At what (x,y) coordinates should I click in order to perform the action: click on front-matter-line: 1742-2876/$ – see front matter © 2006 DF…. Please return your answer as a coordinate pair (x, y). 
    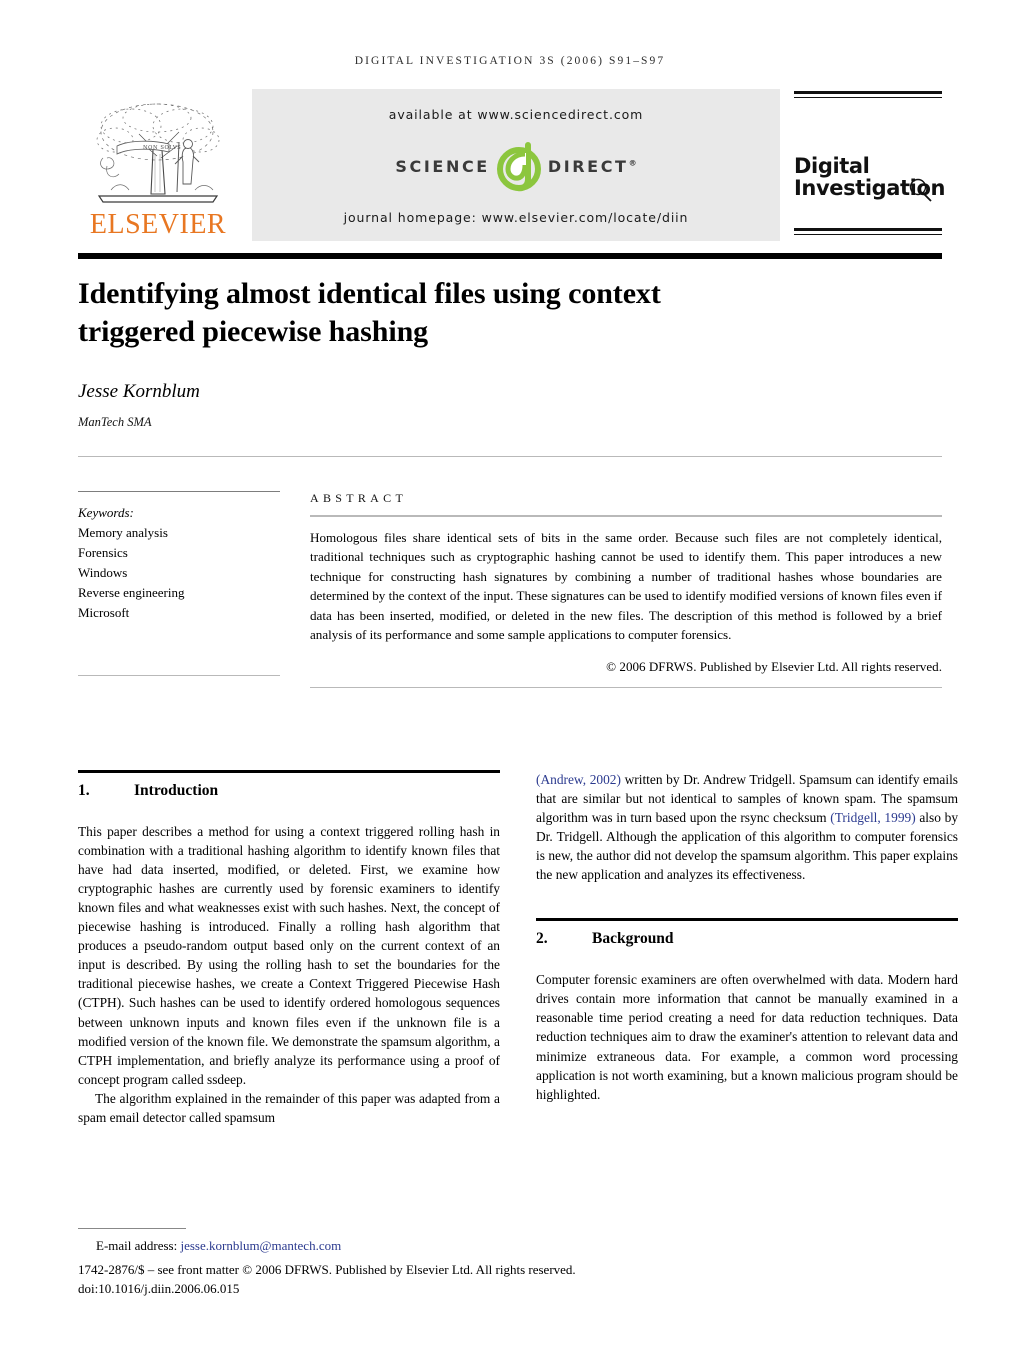
    Looking at the image, I should click on (327, 1269).